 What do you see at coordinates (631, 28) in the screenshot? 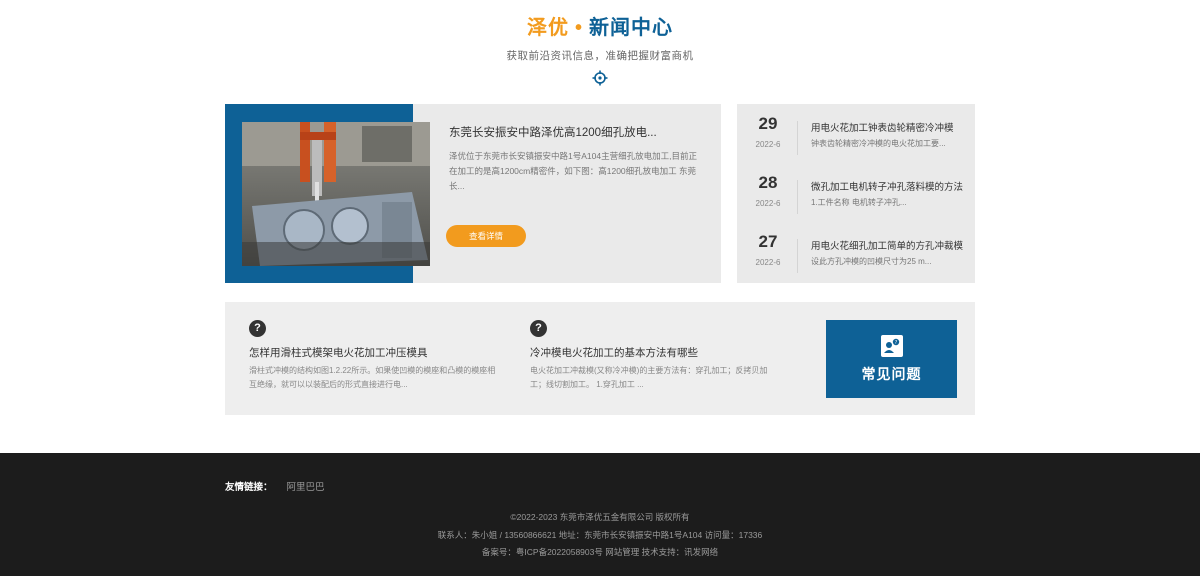
I see `section-title: 新闻中心` at bounding box center [631, 28].